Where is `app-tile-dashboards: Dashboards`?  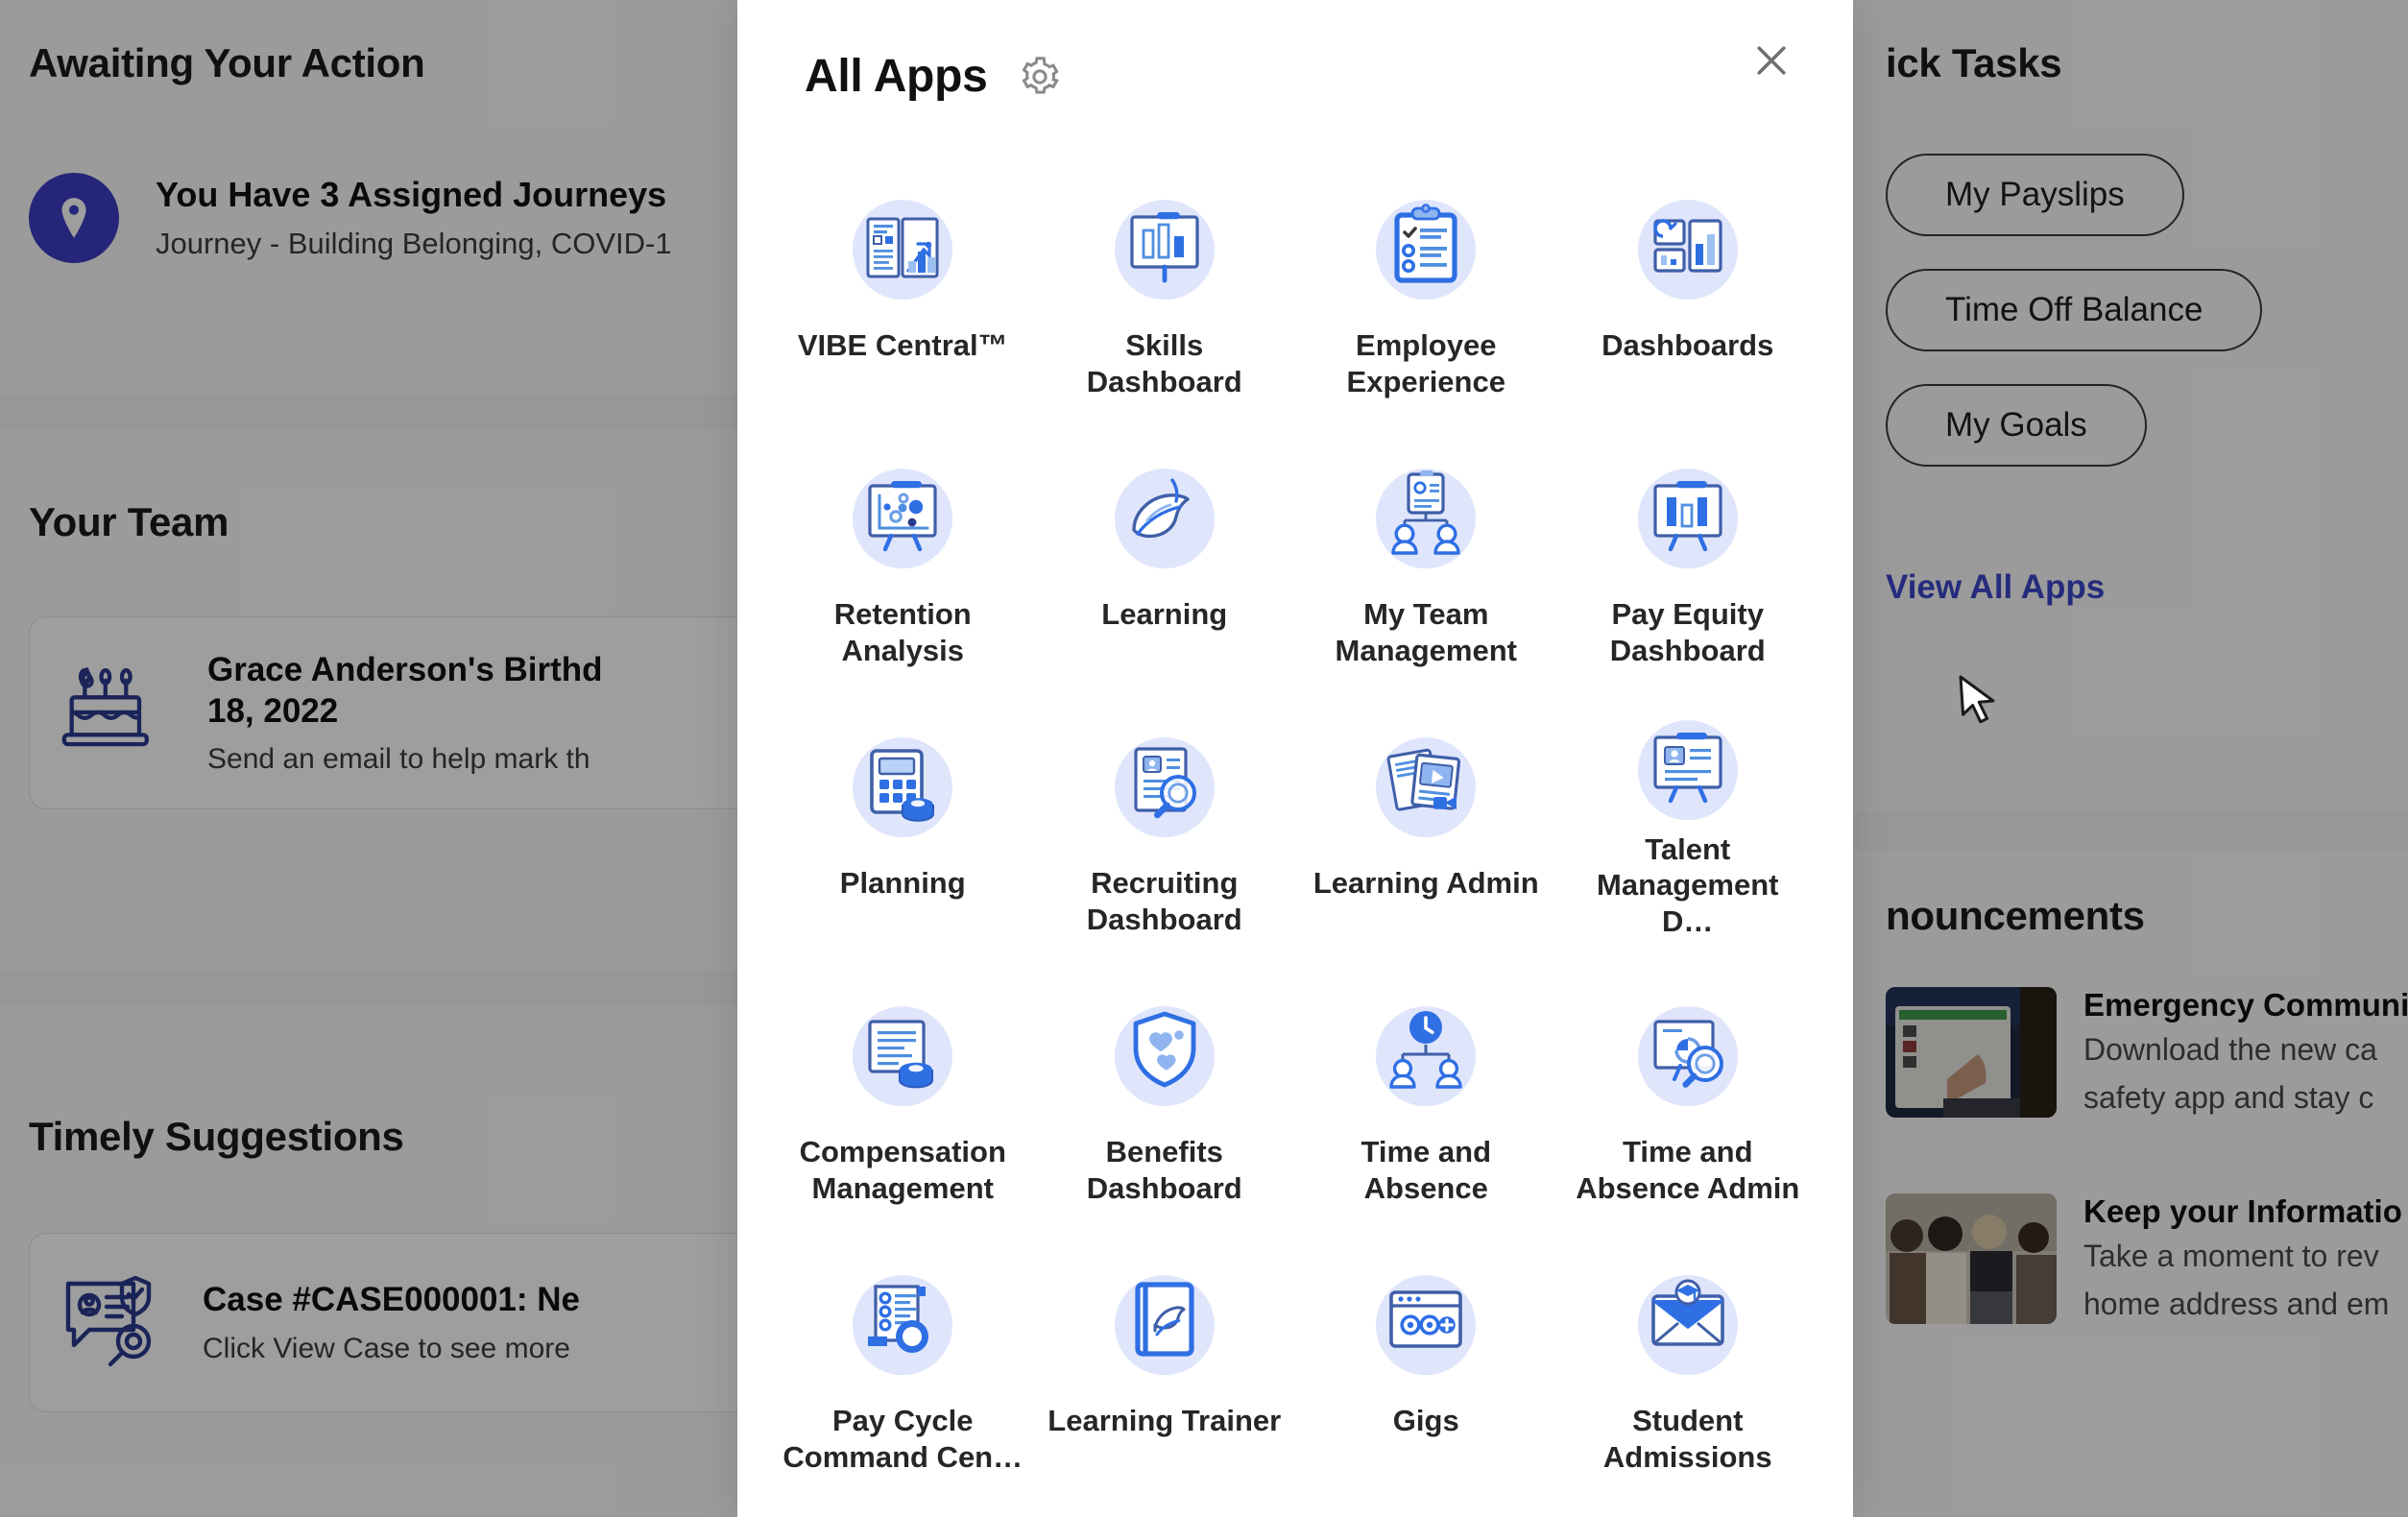
app-tile-dashboards: Dashboards is located at coordinates (1688, 297).